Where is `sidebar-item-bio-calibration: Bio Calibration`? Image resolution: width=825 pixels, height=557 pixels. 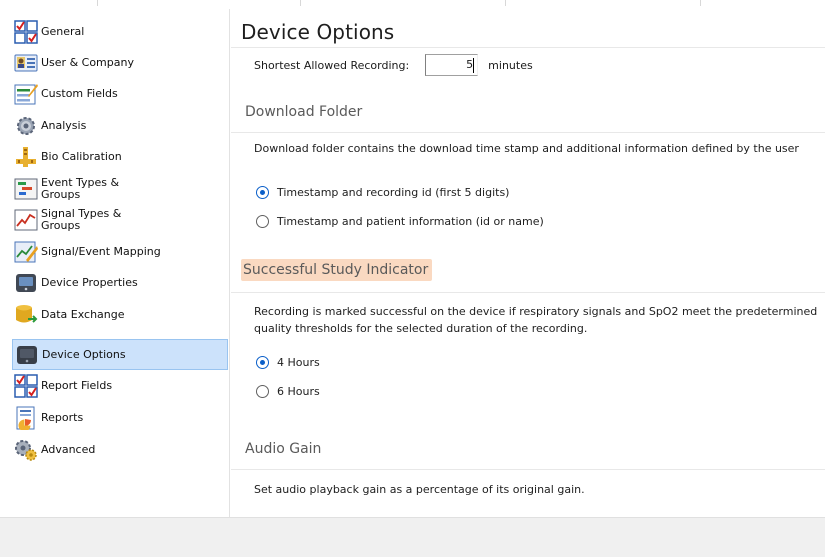 sidebar-item-bio-calibration: Bio Calibration is located at coordinates (120, 156).